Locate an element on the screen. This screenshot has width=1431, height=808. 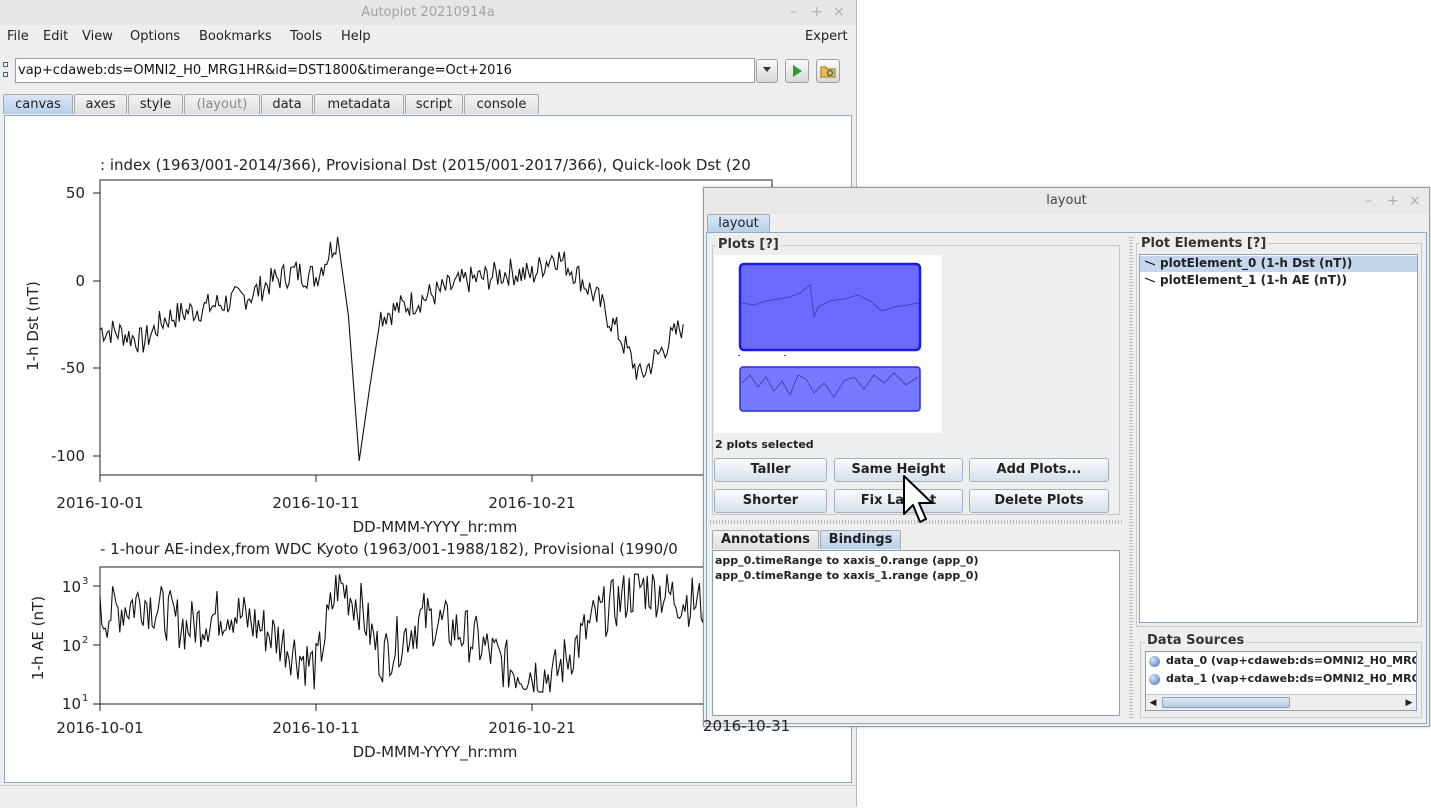
fix-layout-button: Fix La t is located at coordinates (898, 501).